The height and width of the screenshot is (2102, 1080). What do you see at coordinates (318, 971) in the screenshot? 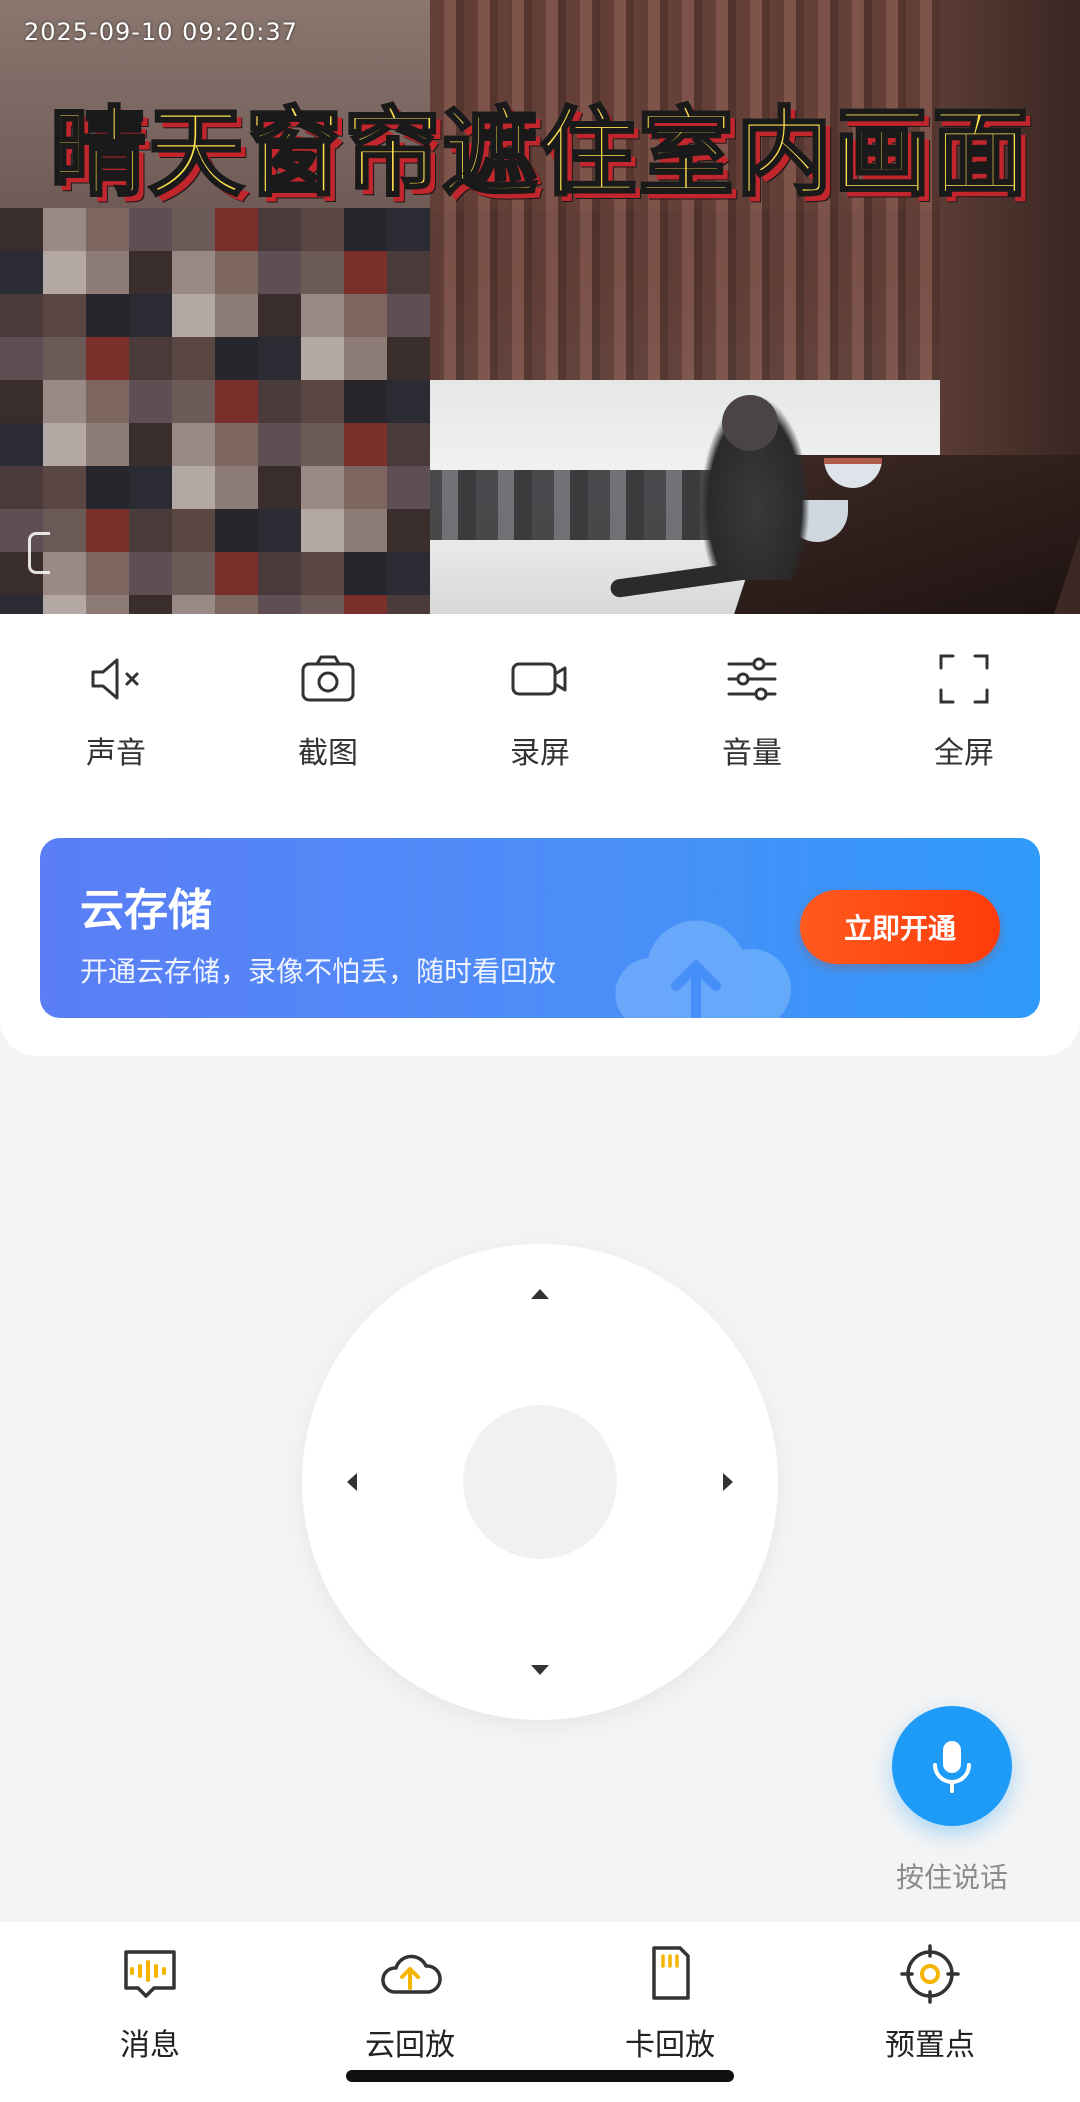
I see `cloud-storage-subtitle: 开通云存储，录像不怕丢，随时看回放` at bounding box center [318, 971].